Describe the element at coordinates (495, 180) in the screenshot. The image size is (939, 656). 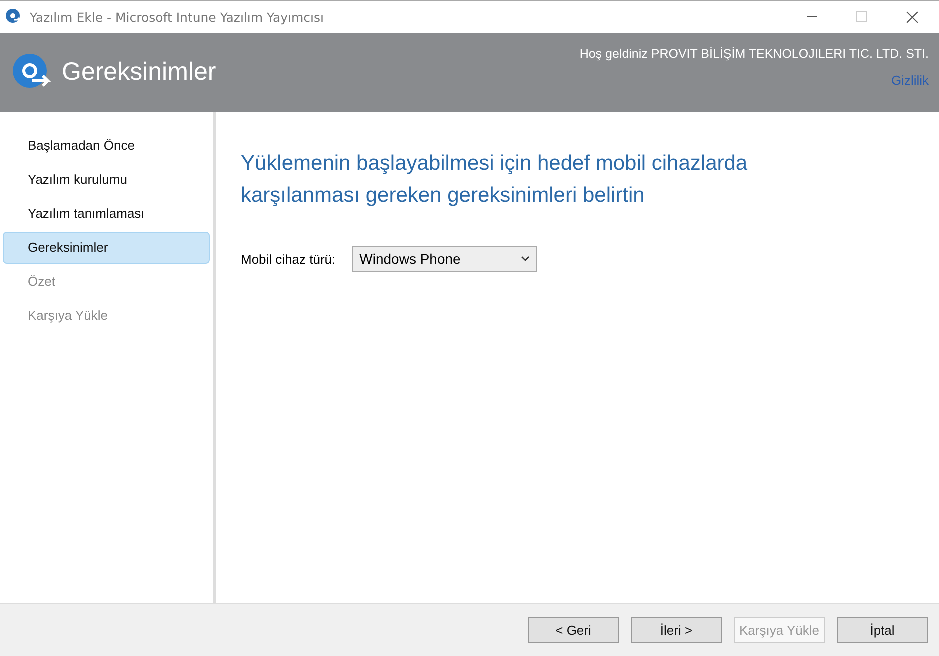
I see `heading: Yüklemenin başlayabilmesi için hedef mobil cihazlarda karşılanması gereken gereksinimleri belirtin` at that location.